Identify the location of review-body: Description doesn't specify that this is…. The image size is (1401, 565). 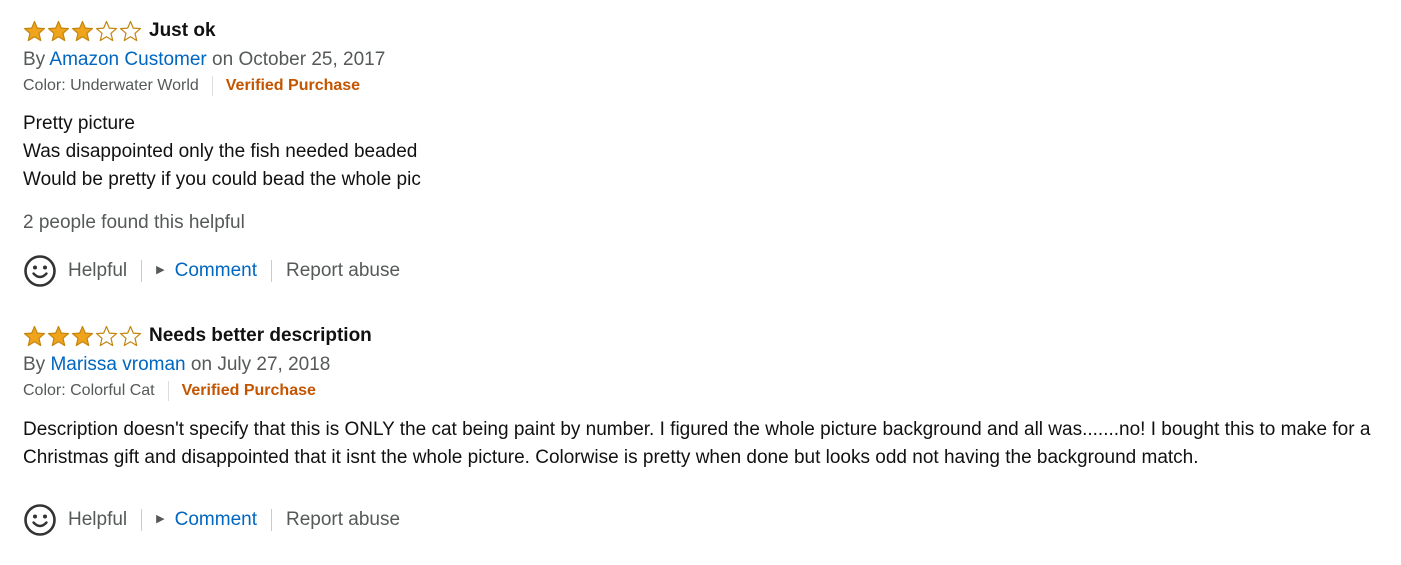
(697, 443).